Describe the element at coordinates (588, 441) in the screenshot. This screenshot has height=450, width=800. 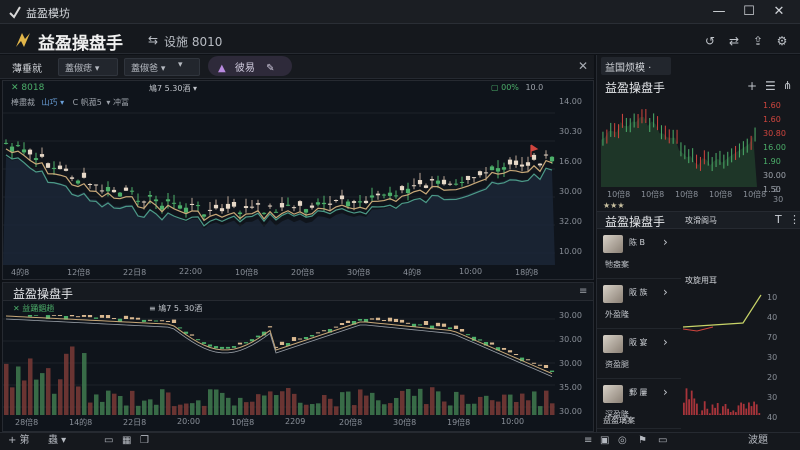
I see `menu-icon: ≡` at that location.